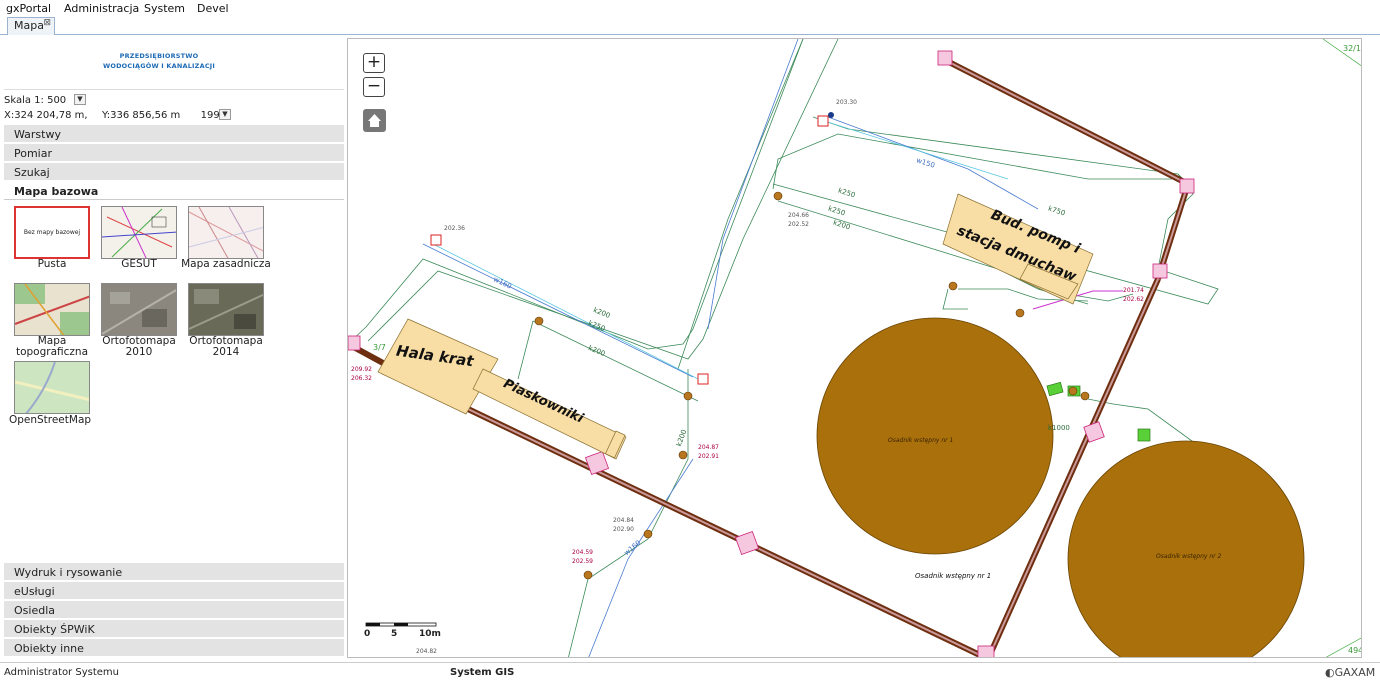 Image resolution: width=1380 pixels, height=680 pixels. I want to click on parcel-corner-bottom: 494, so click(1355, 650).